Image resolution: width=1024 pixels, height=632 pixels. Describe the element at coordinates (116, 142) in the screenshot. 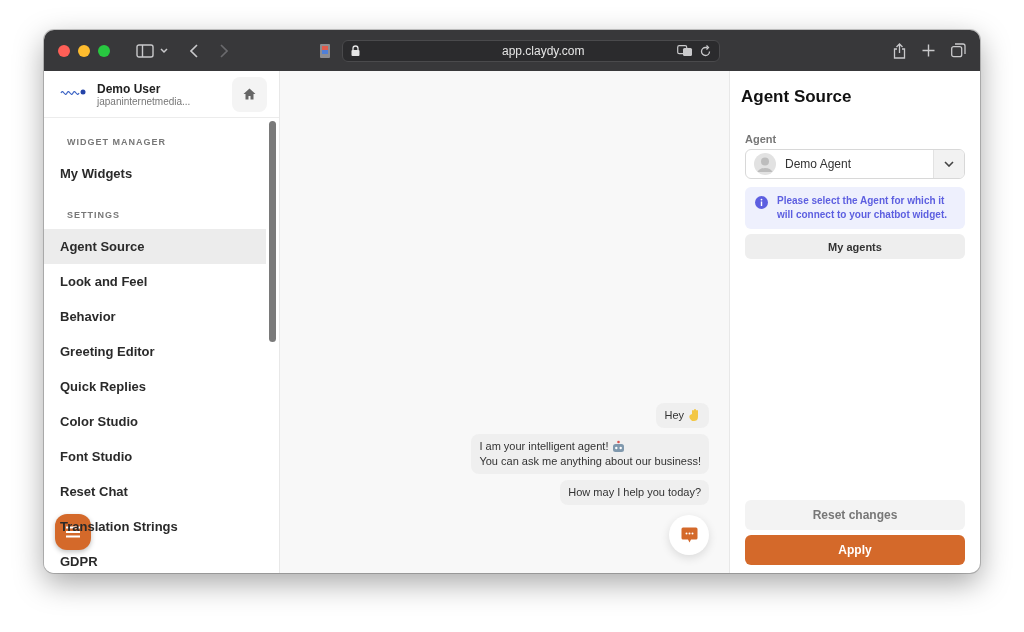

I see `section-heading: WIDGET MANAGER` at that location.